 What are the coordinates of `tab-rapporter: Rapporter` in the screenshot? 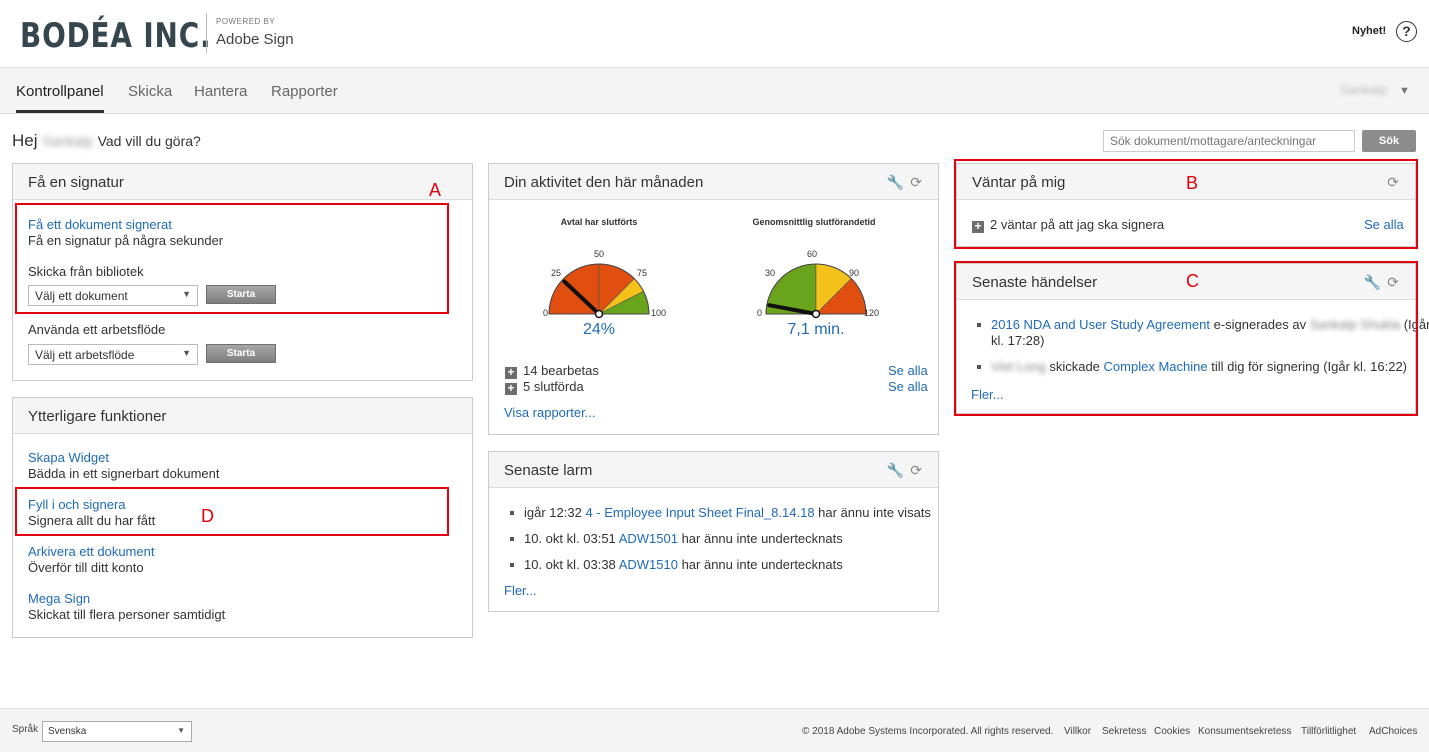 It's located at (304, 91).